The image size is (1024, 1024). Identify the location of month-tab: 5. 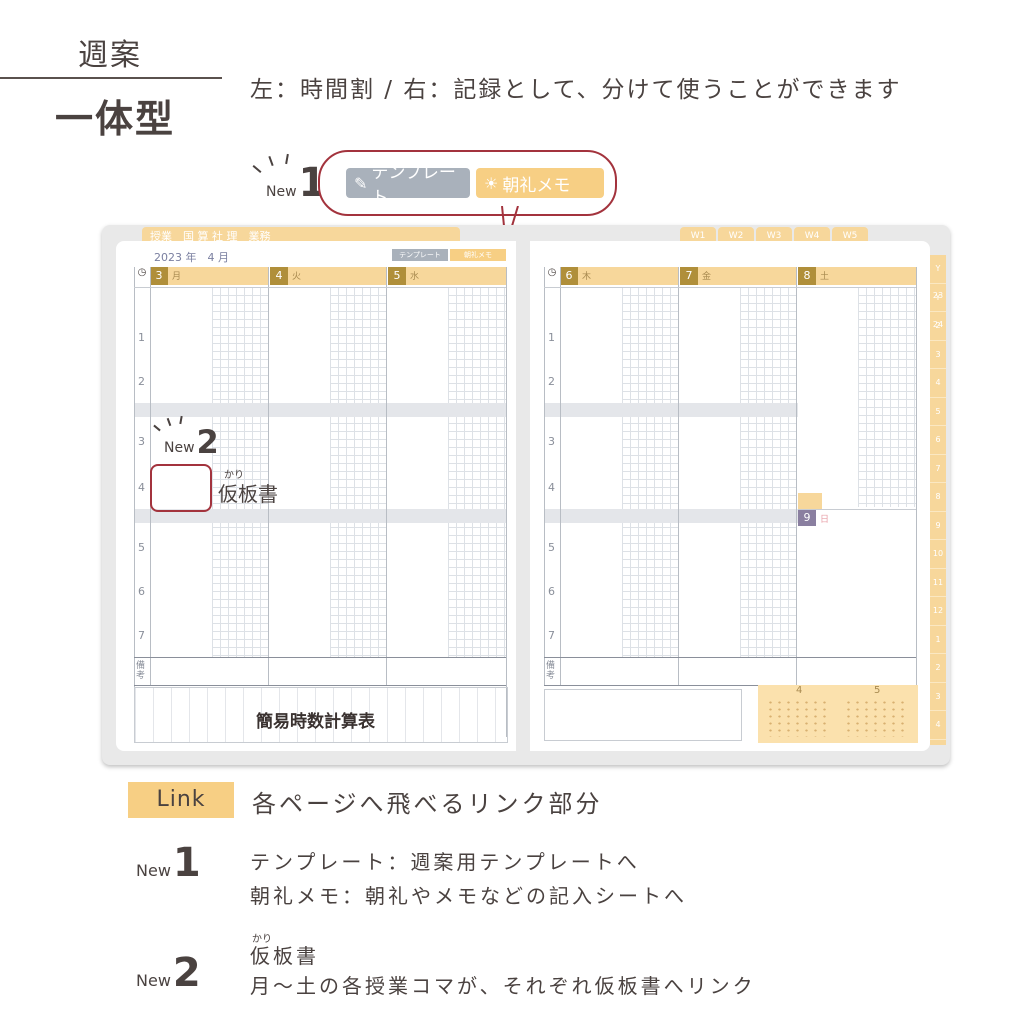
(938, 412).